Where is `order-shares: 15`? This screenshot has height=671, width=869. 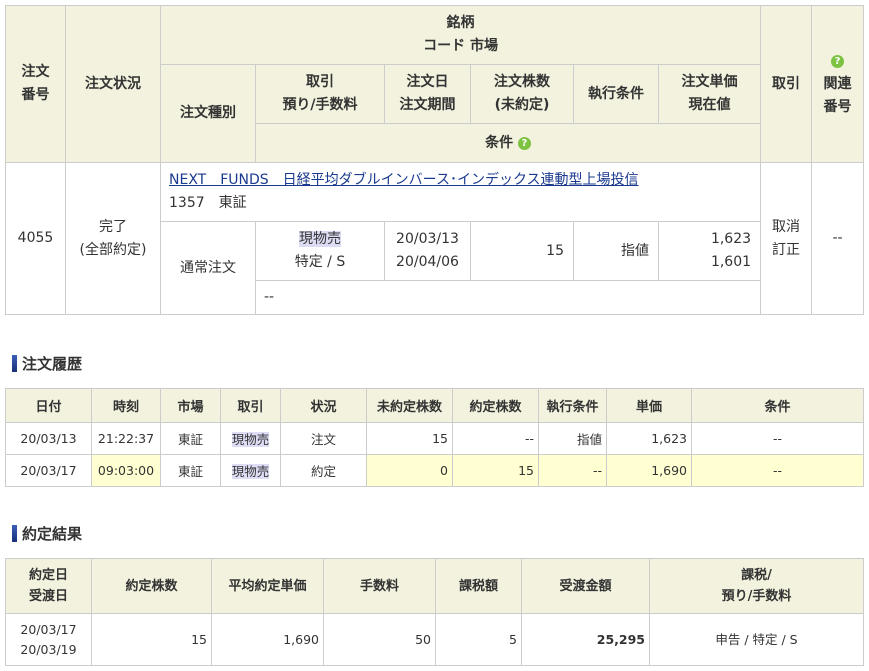 order-shares: 15 is located at coordinates (522, 251).